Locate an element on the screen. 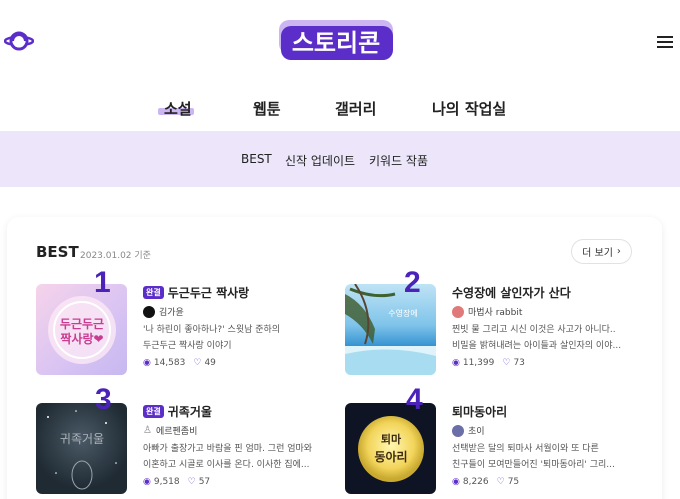  item-stats: ◉ 8,226 ♡ 75 is located at coordinates (485, 482).